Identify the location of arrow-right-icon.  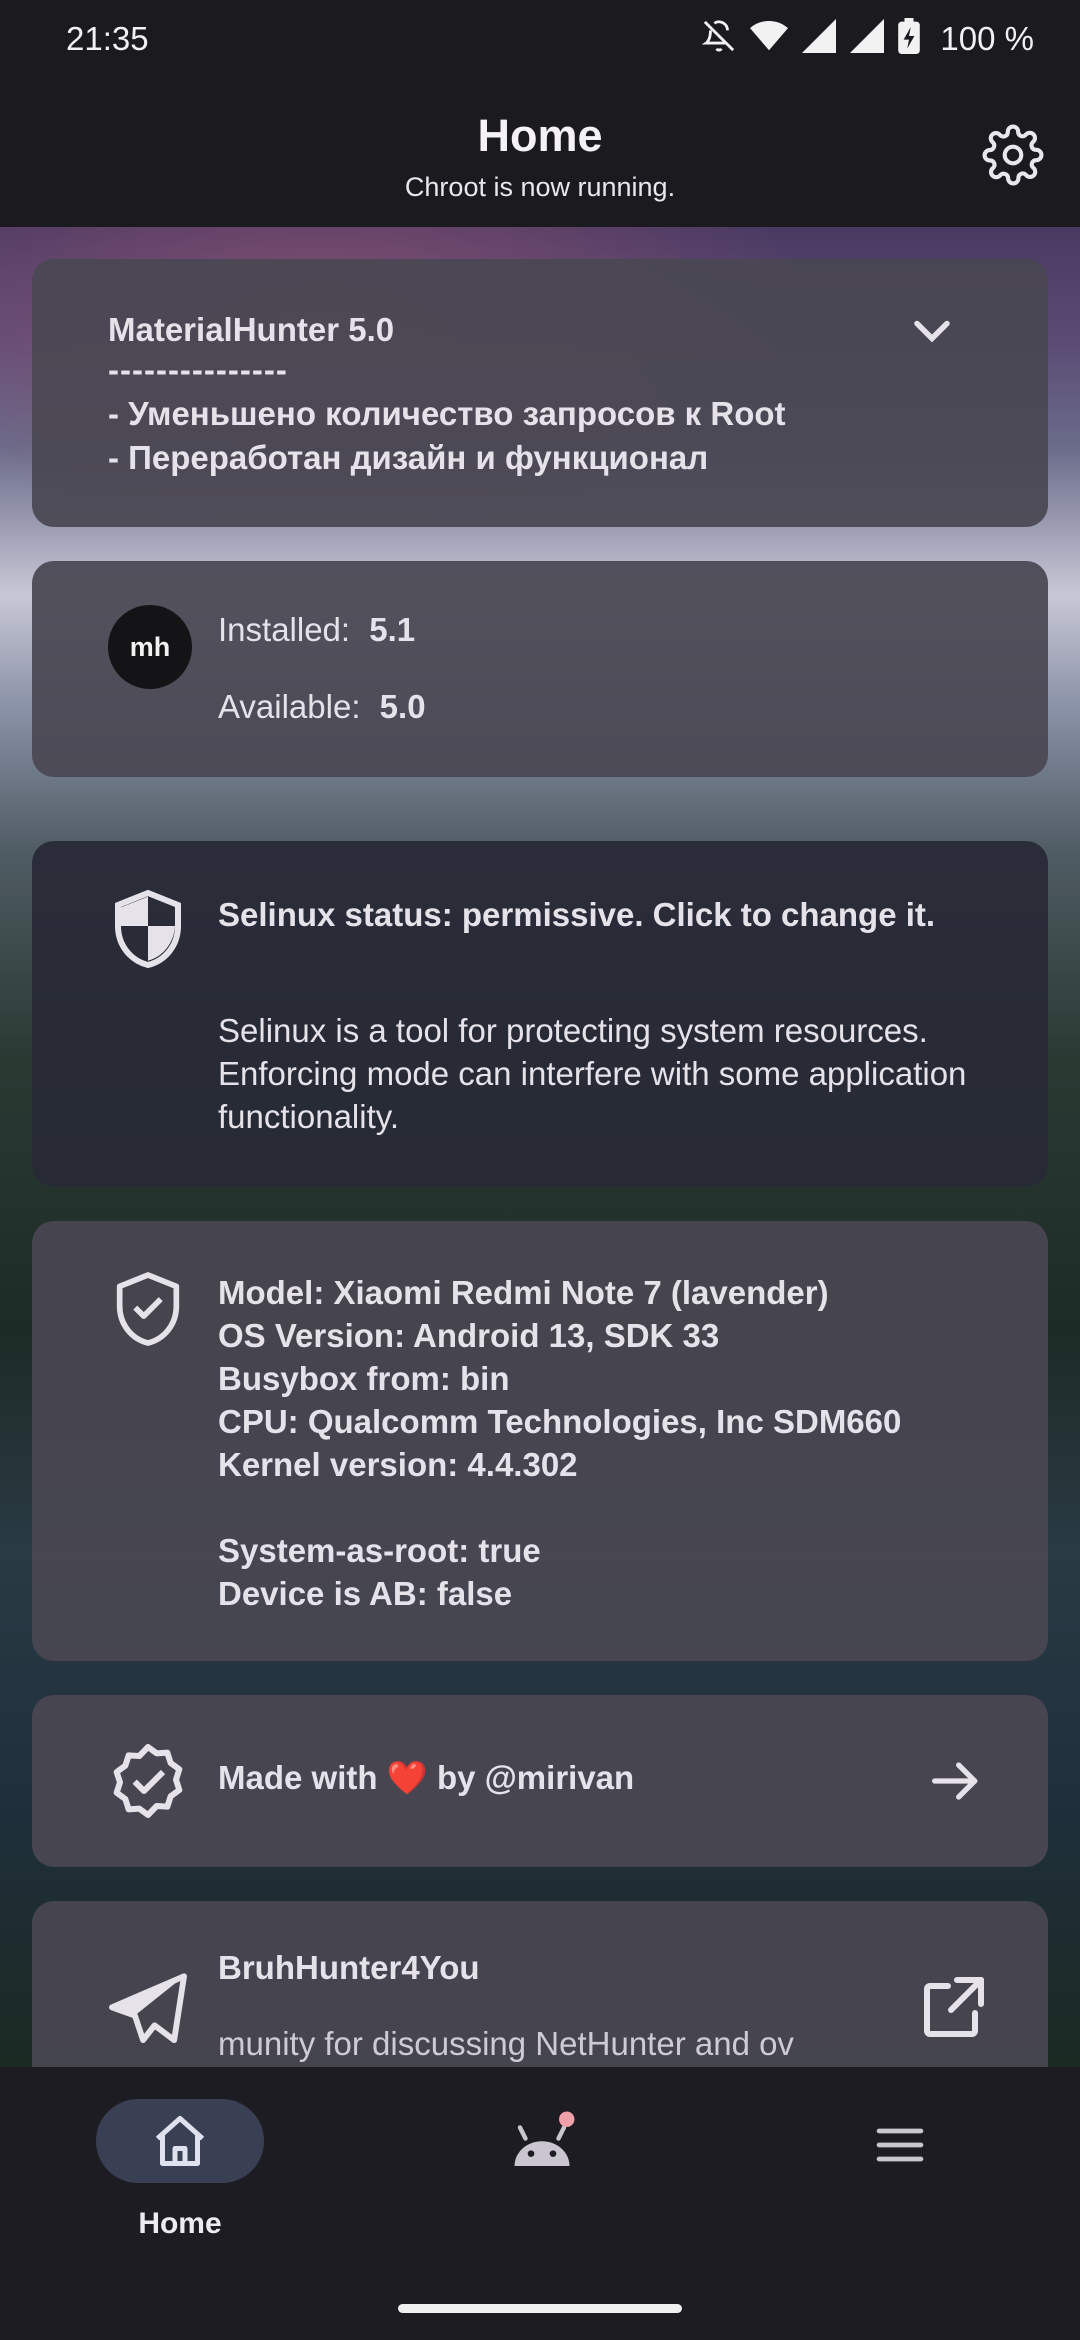
(956, 1781).